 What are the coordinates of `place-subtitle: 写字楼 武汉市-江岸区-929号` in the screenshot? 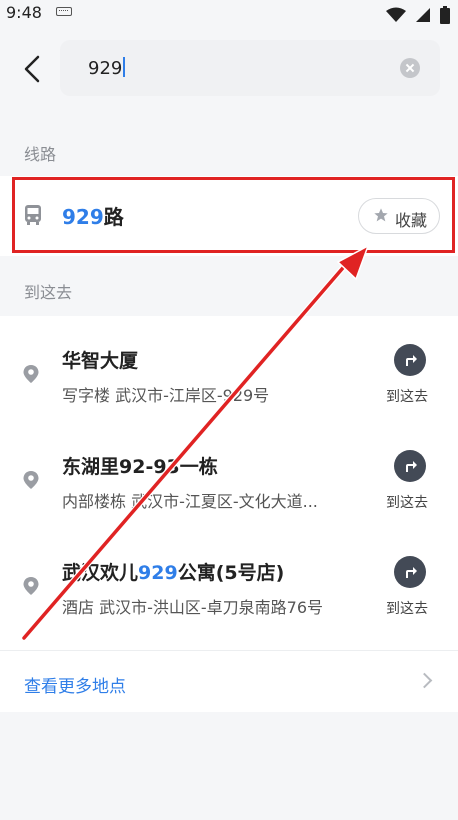 It's located at (166, 395).